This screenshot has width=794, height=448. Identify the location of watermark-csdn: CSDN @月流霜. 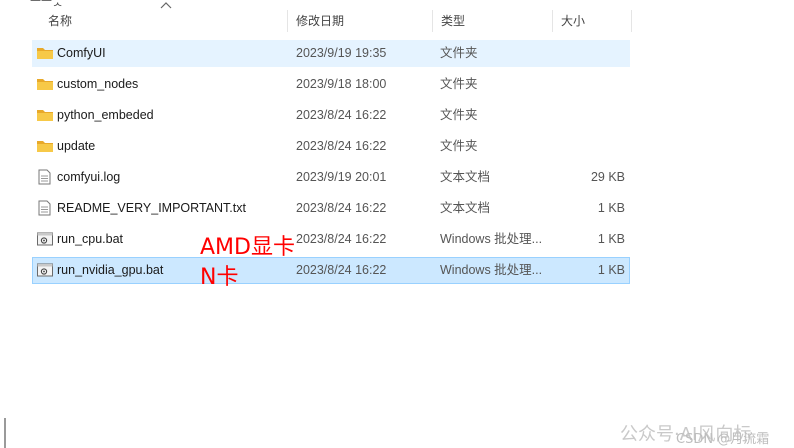
(723, 439).